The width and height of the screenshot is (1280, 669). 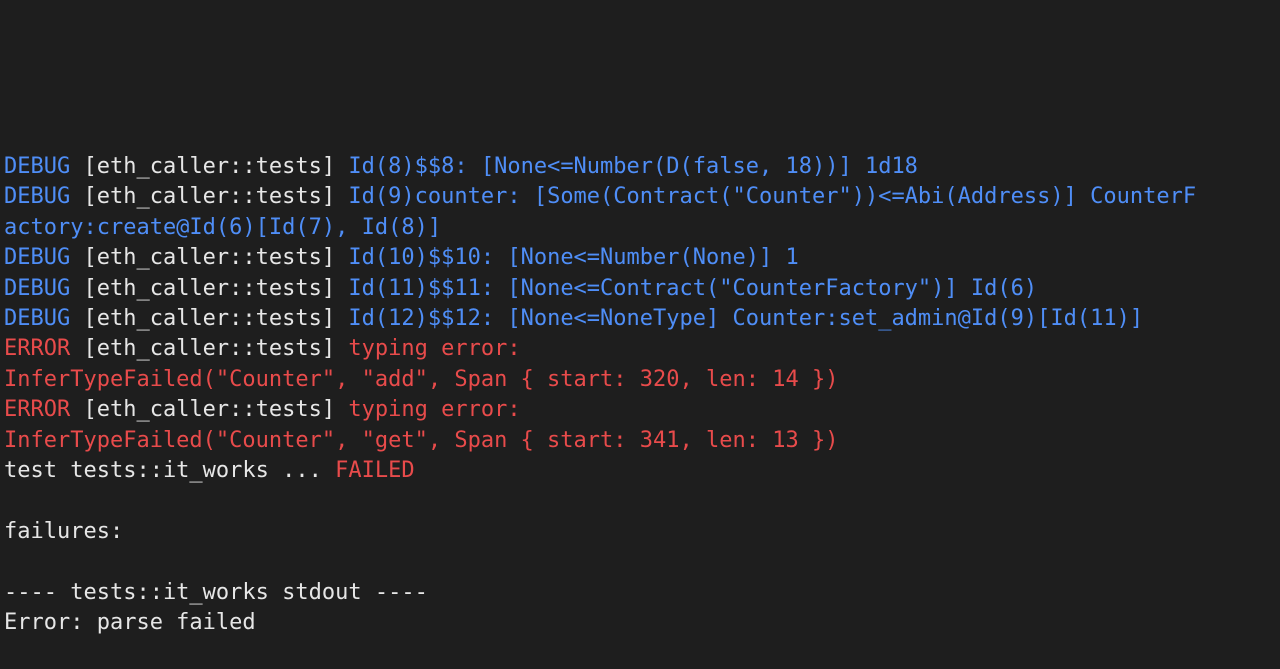 I want to click on debug-text: actory:create@Id(6)[Id(7), Id(8)], so click(x=223, y=227).